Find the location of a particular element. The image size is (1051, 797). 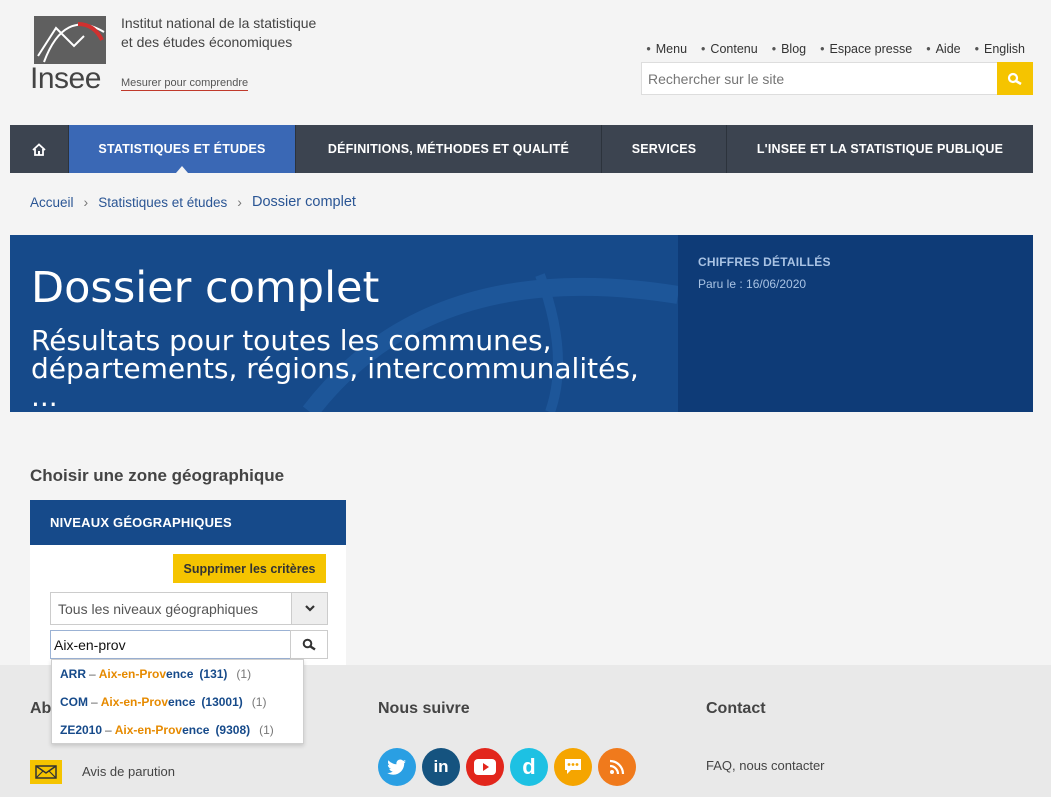

dailymotion-icon: d is located at coordinates (529, 767).